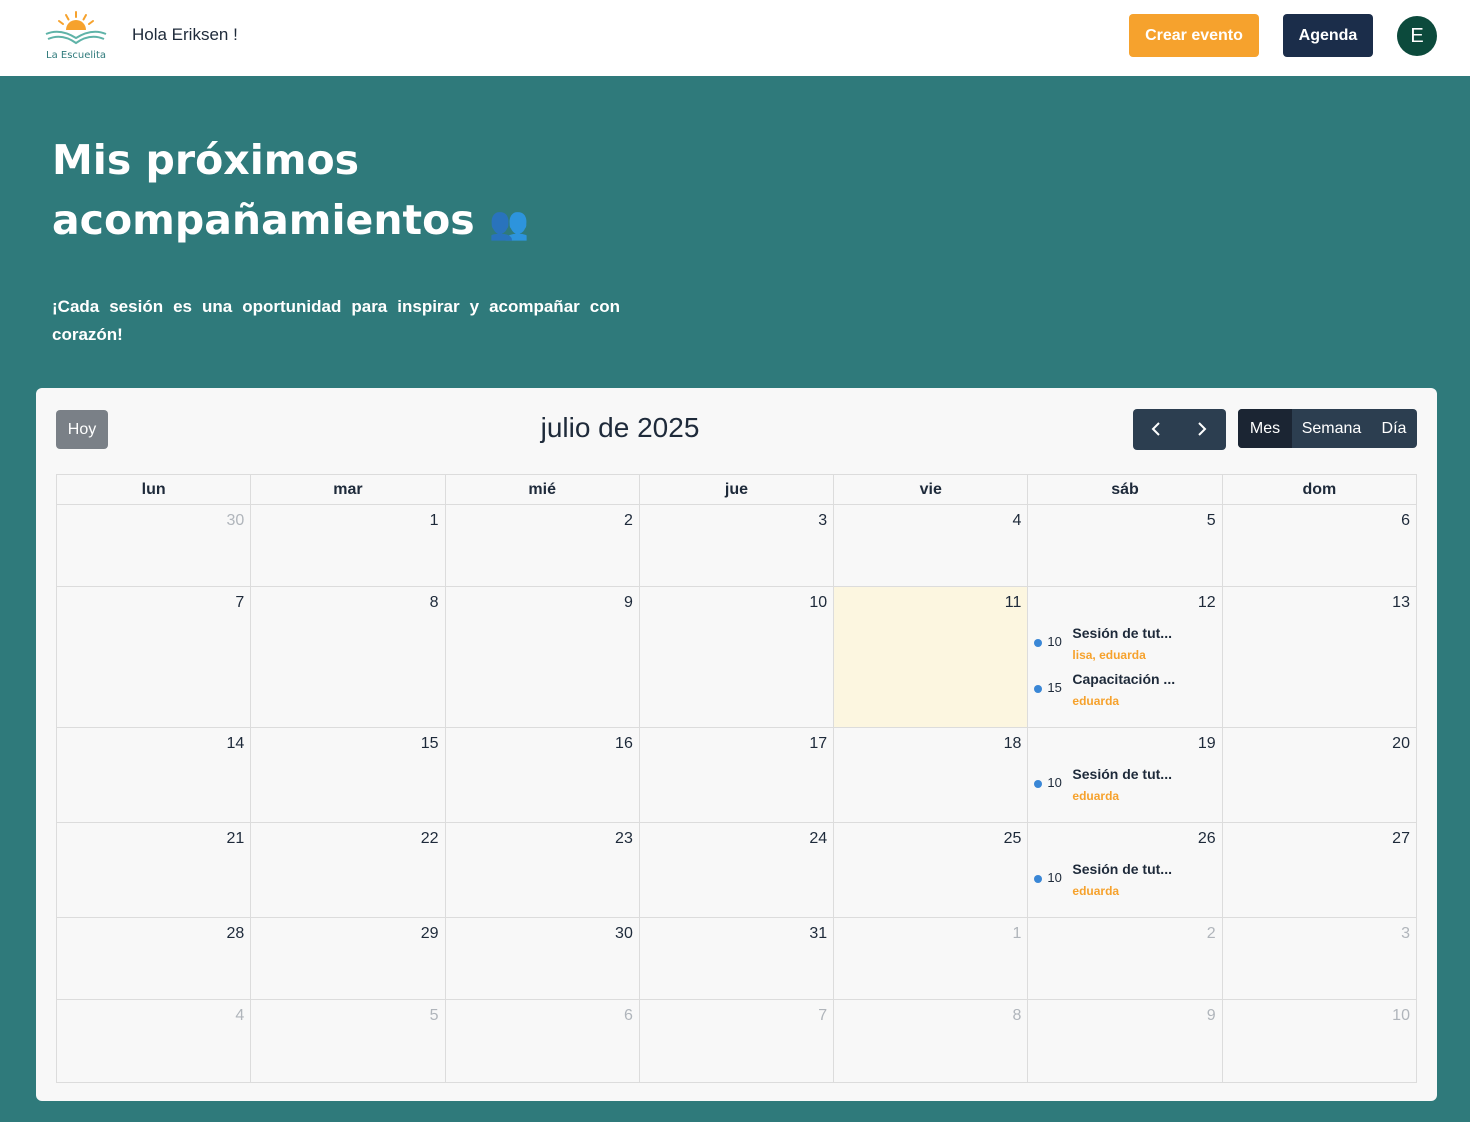 Image resolution: width=1470 pixels, height=1122 pixels. Describe the element at coordinates (348, 870) in the screenshot. I see `day-cell: 22` at that location.